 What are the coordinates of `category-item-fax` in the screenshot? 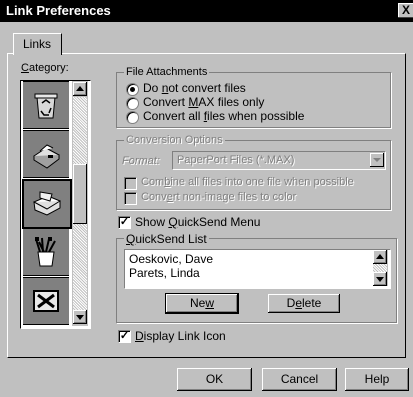 It's located at (46, 154).